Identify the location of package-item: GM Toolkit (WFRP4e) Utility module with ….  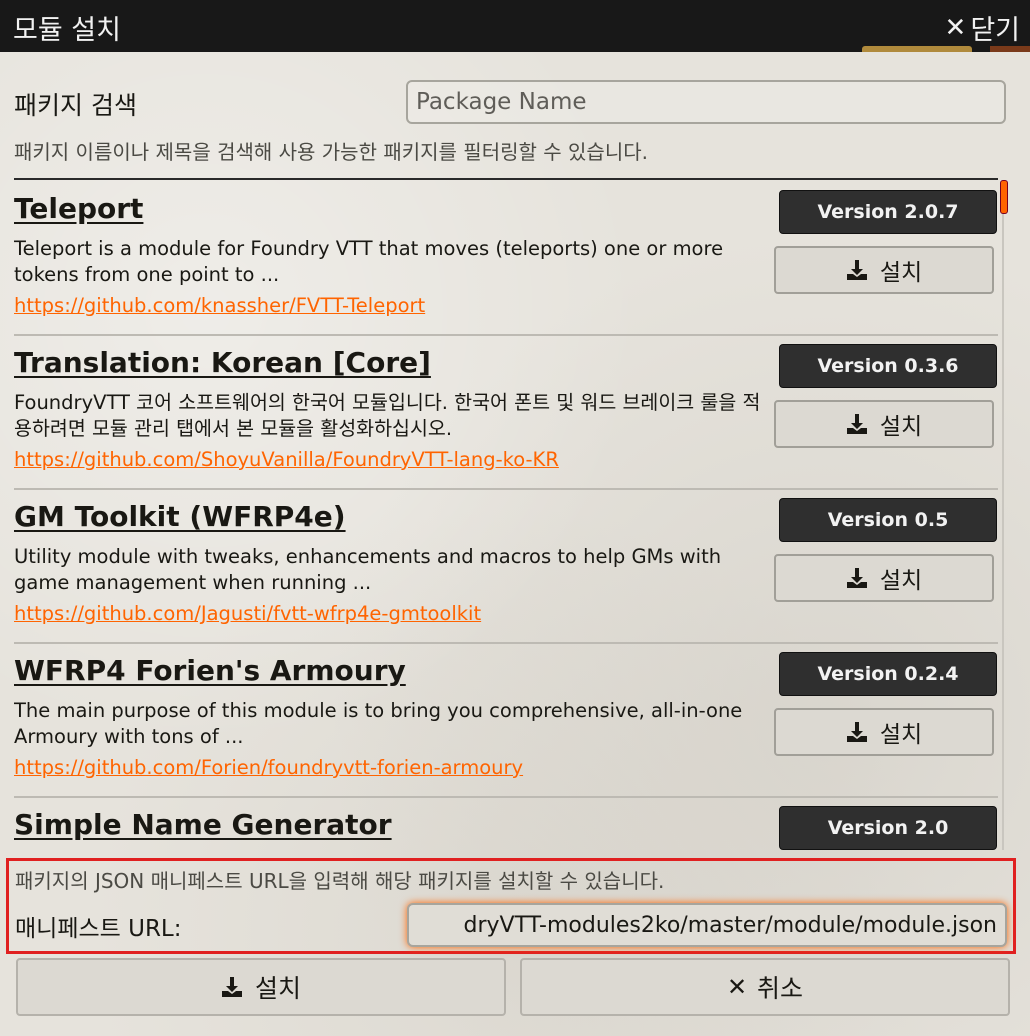
(506, 566).